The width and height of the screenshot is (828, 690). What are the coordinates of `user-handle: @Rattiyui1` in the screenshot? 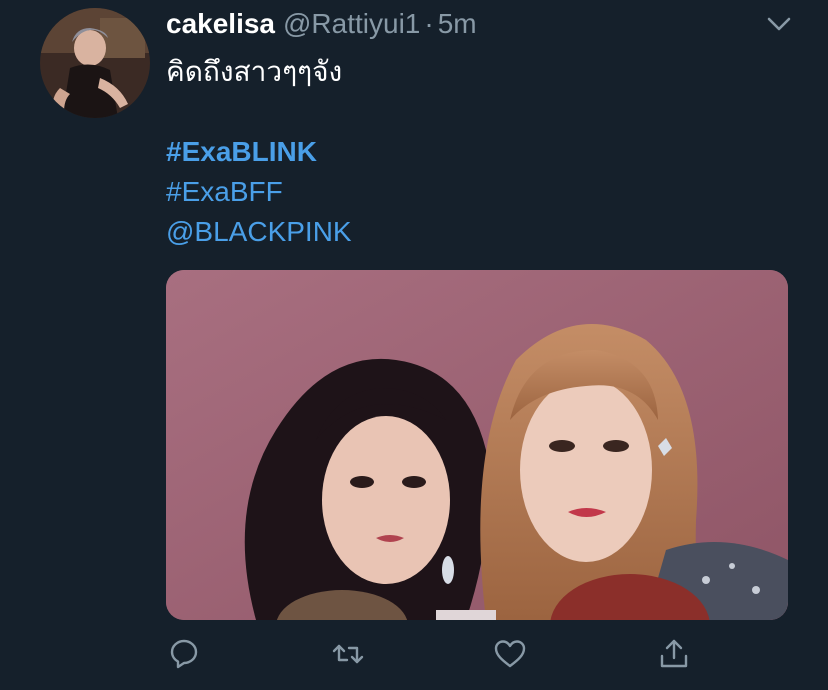 It's located at (351, 24).